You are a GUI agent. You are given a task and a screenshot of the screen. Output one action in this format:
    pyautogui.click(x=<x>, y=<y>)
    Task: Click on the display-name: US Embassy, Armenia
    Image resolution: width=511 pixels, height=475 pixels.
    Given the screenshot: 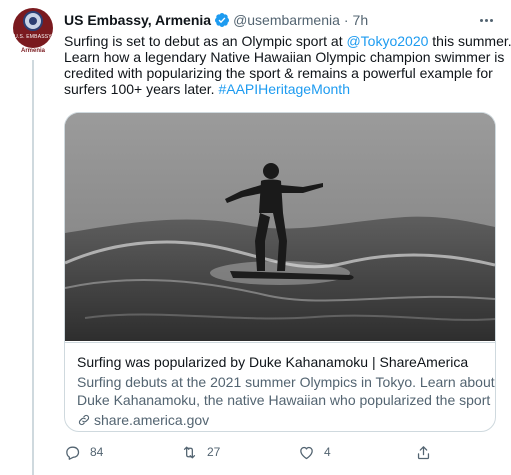 What is the action you would take?
    pyautogui.click(x=137, y=20)
    